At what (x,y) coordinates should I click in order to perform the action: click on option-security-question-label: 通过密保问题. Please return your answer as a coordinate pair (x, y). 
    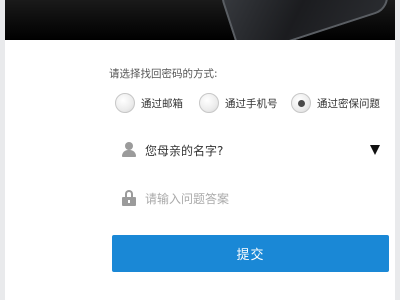
    Looking at the image, I should click on (348, 103).